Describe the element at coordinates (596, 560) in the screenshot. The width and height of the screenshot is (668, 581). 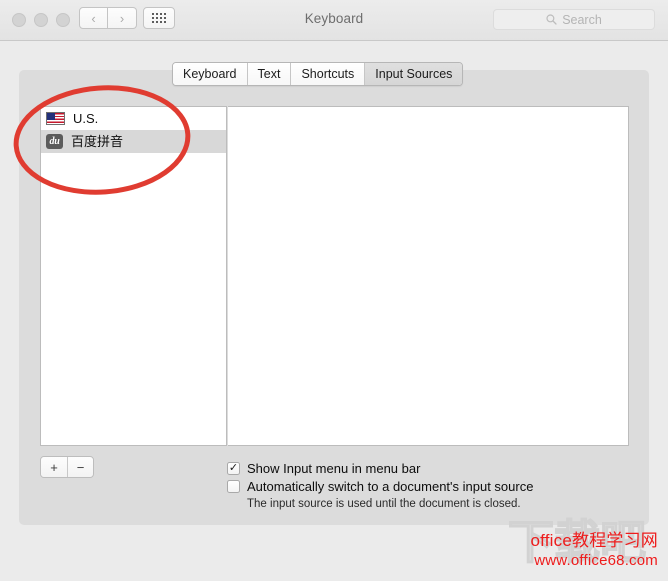
I see `watermark-line-2: www.office68.com` at that location.